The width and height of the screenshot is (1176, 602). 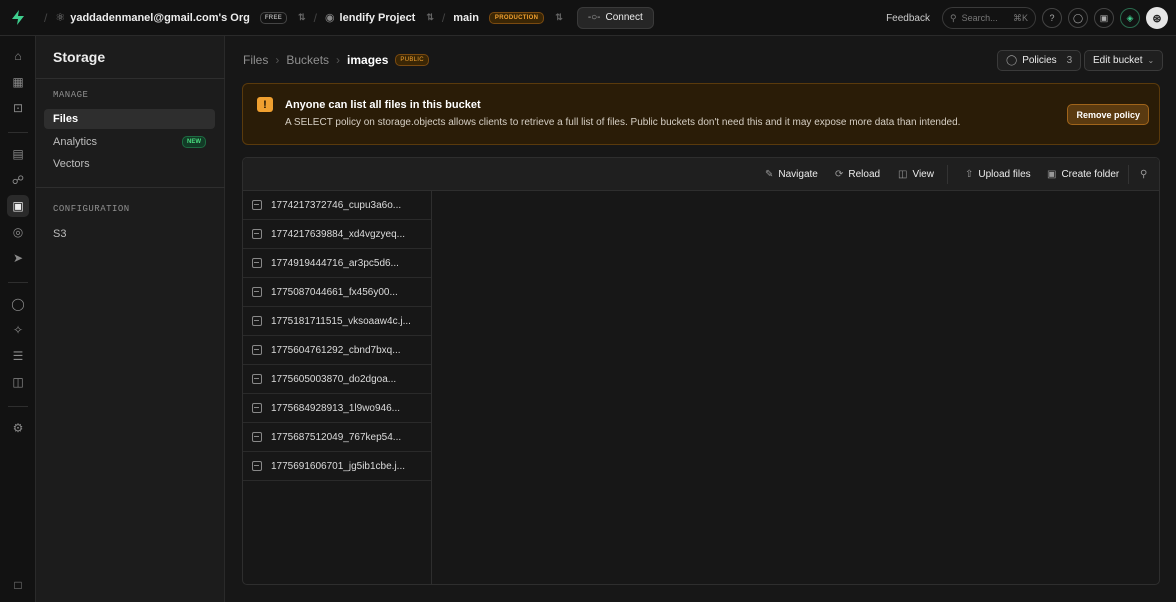 I want to click on database-icon: ▤, so click(x=18, y=154).